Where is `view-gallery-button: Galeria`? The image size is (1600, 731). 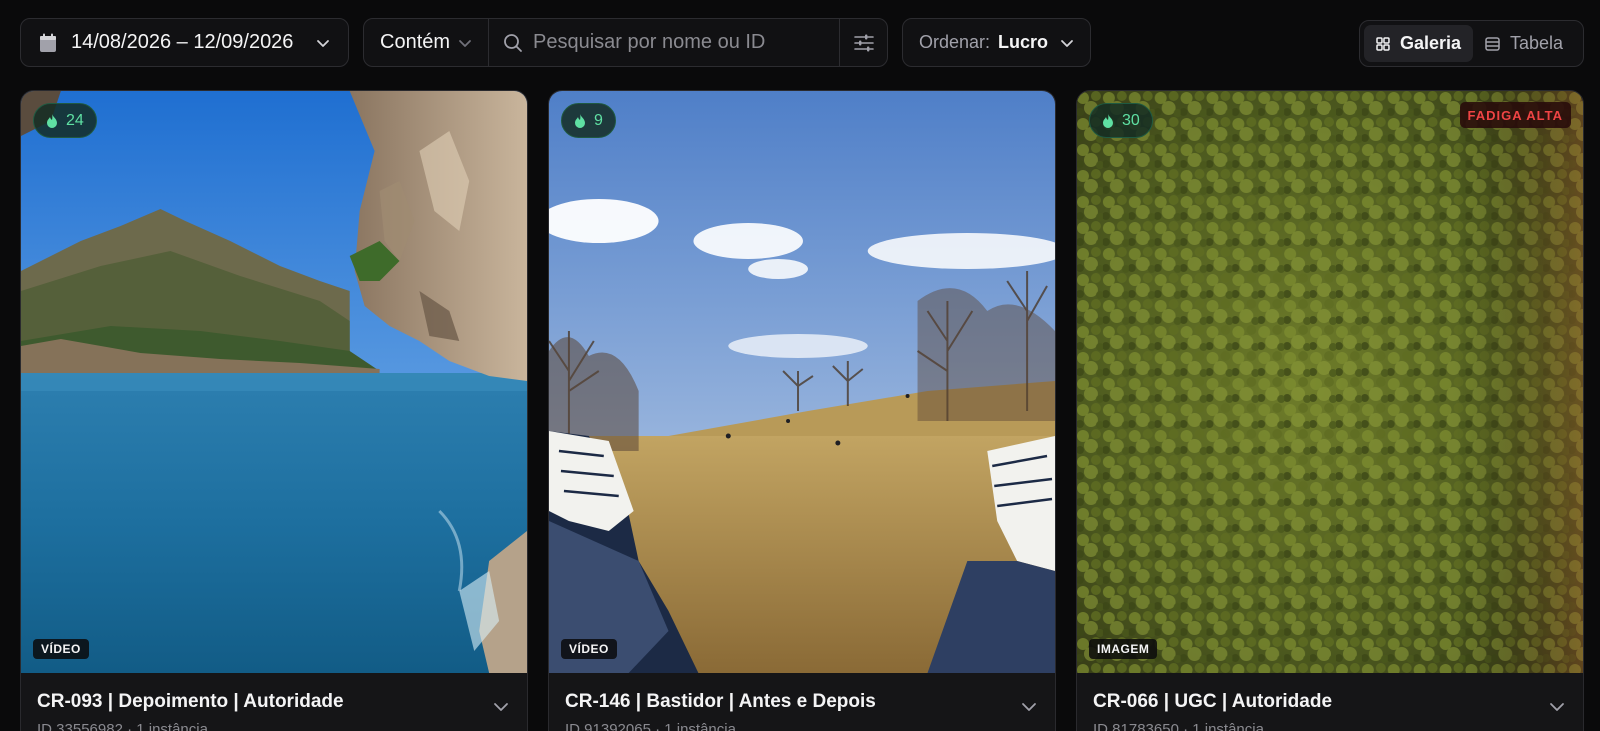 view-gallery-button: Galeria is located at coordinates (1418, 43).